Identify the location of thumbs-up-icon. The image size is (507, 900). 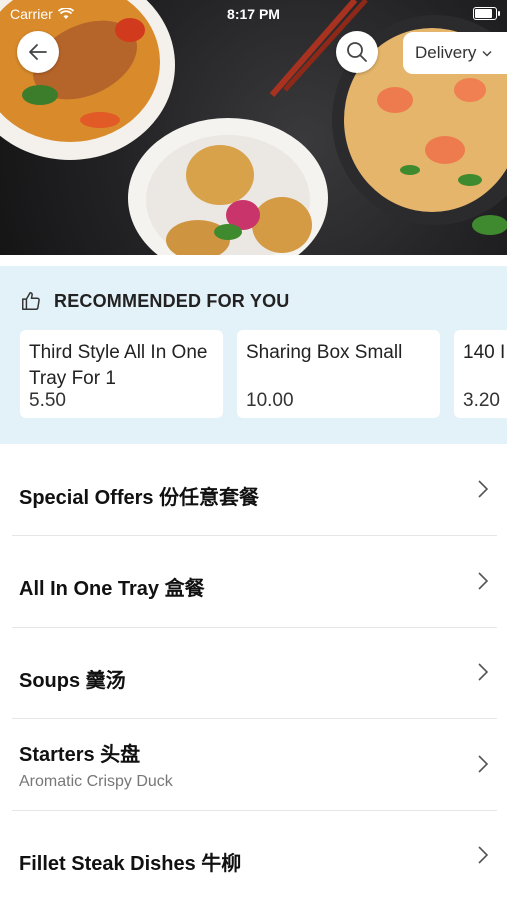
(31, 301).